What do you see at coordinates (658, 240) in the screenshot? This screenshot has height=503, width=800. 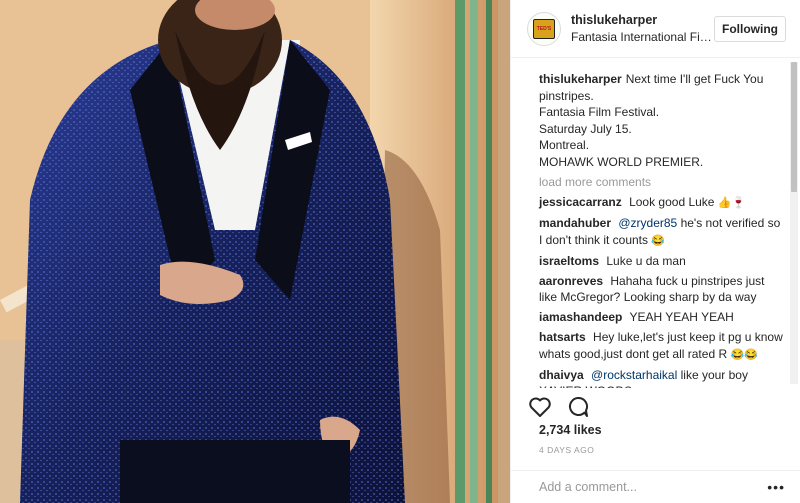 I see `comment-emoji: 😂` at bounding box center [658, 240].